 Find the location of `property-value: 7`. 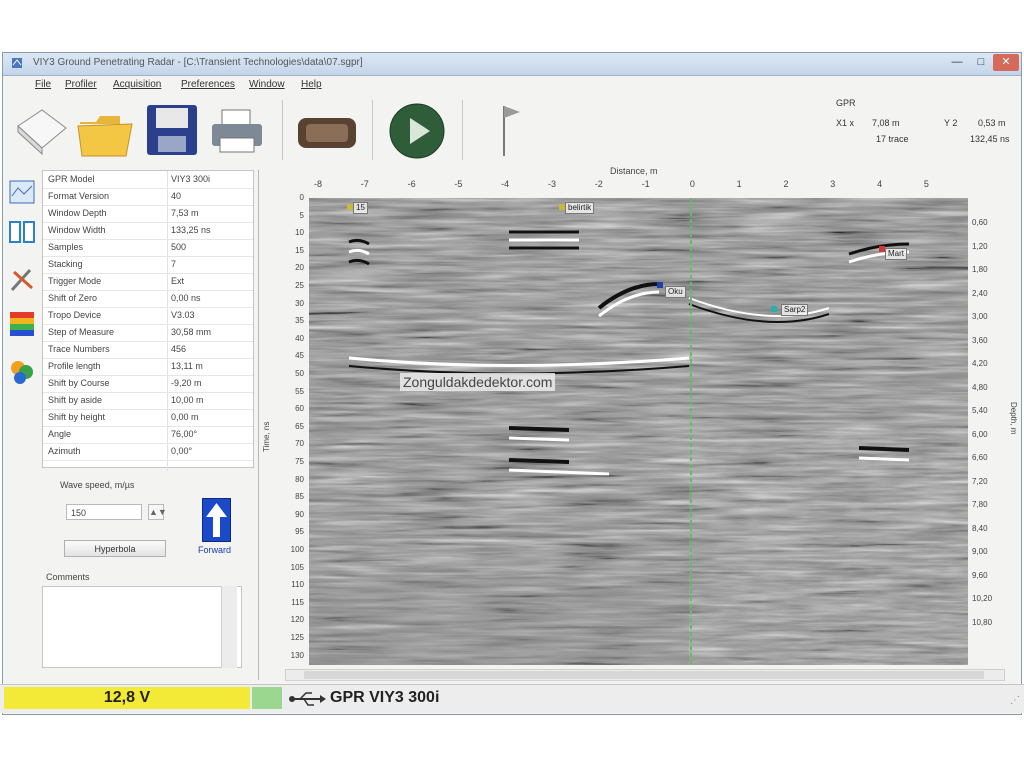

property-value: 7 is located at coordinates (174, 264).